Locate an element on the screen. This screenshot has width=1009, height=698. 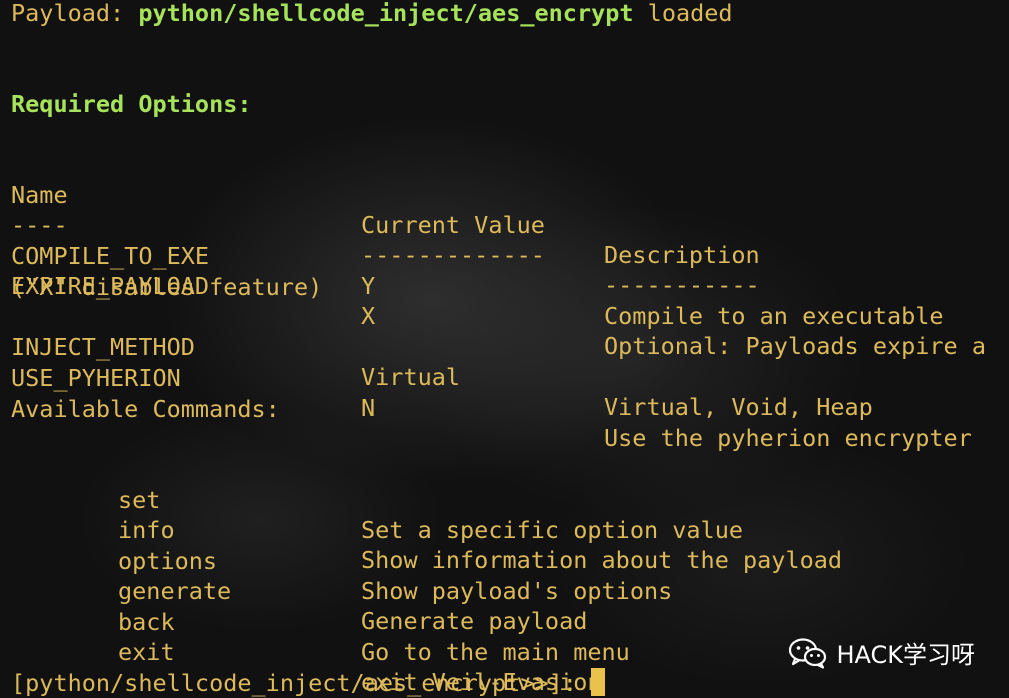
command-row: back Go to the main menu is located at coordinates (504, 621).